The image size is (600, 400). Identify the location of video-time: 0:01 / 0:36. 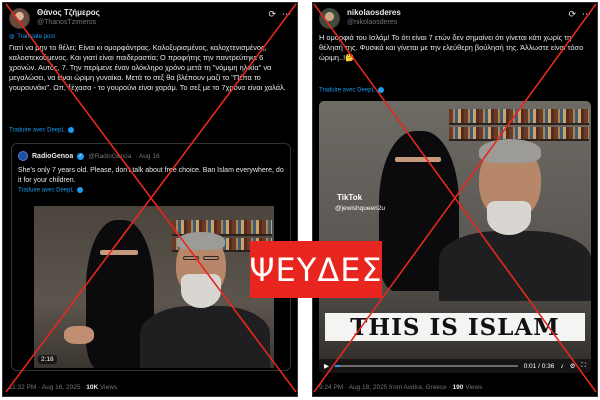
(539, 366).